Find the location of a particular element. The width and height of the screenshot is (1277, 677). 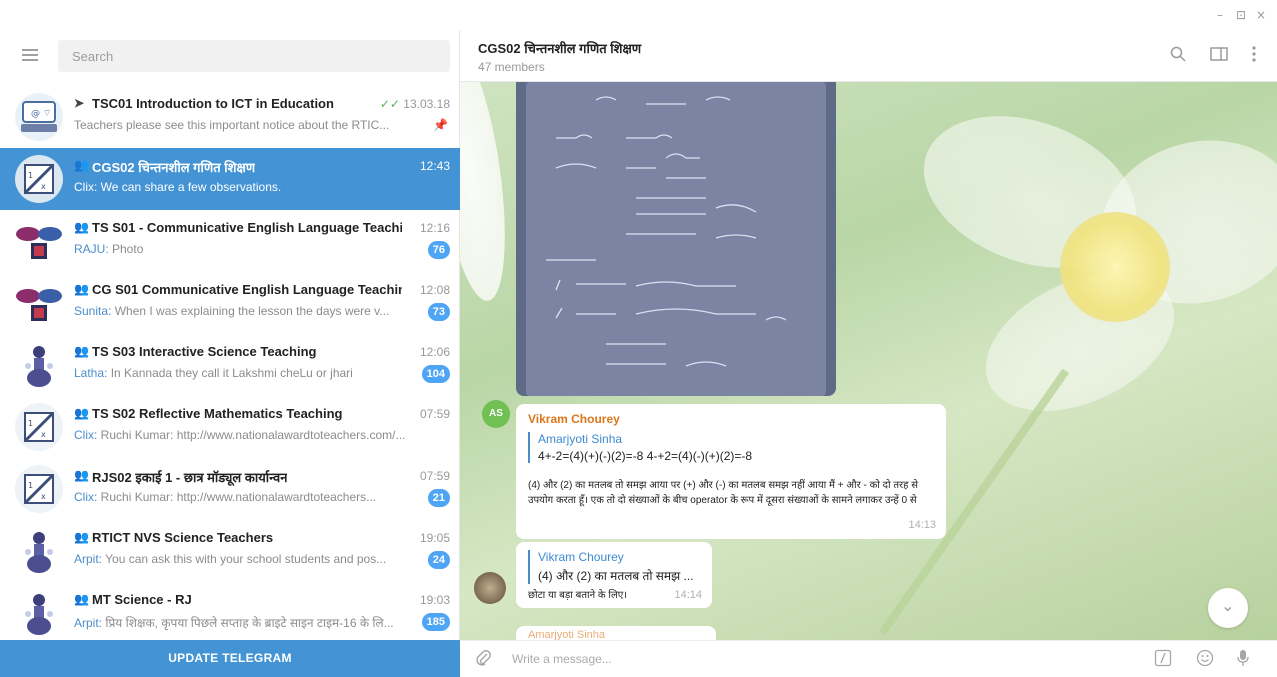

mic-icon is located at coordinates (1243, 660).